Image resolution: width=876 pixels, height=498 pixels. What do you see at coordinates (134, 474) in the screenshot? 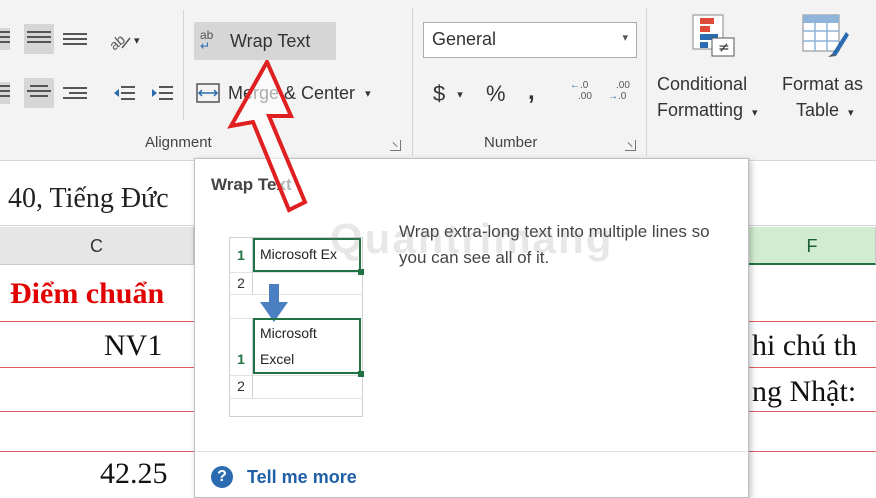
I see `cell-c-row5: 42.25` at bounding box center [134, 474].